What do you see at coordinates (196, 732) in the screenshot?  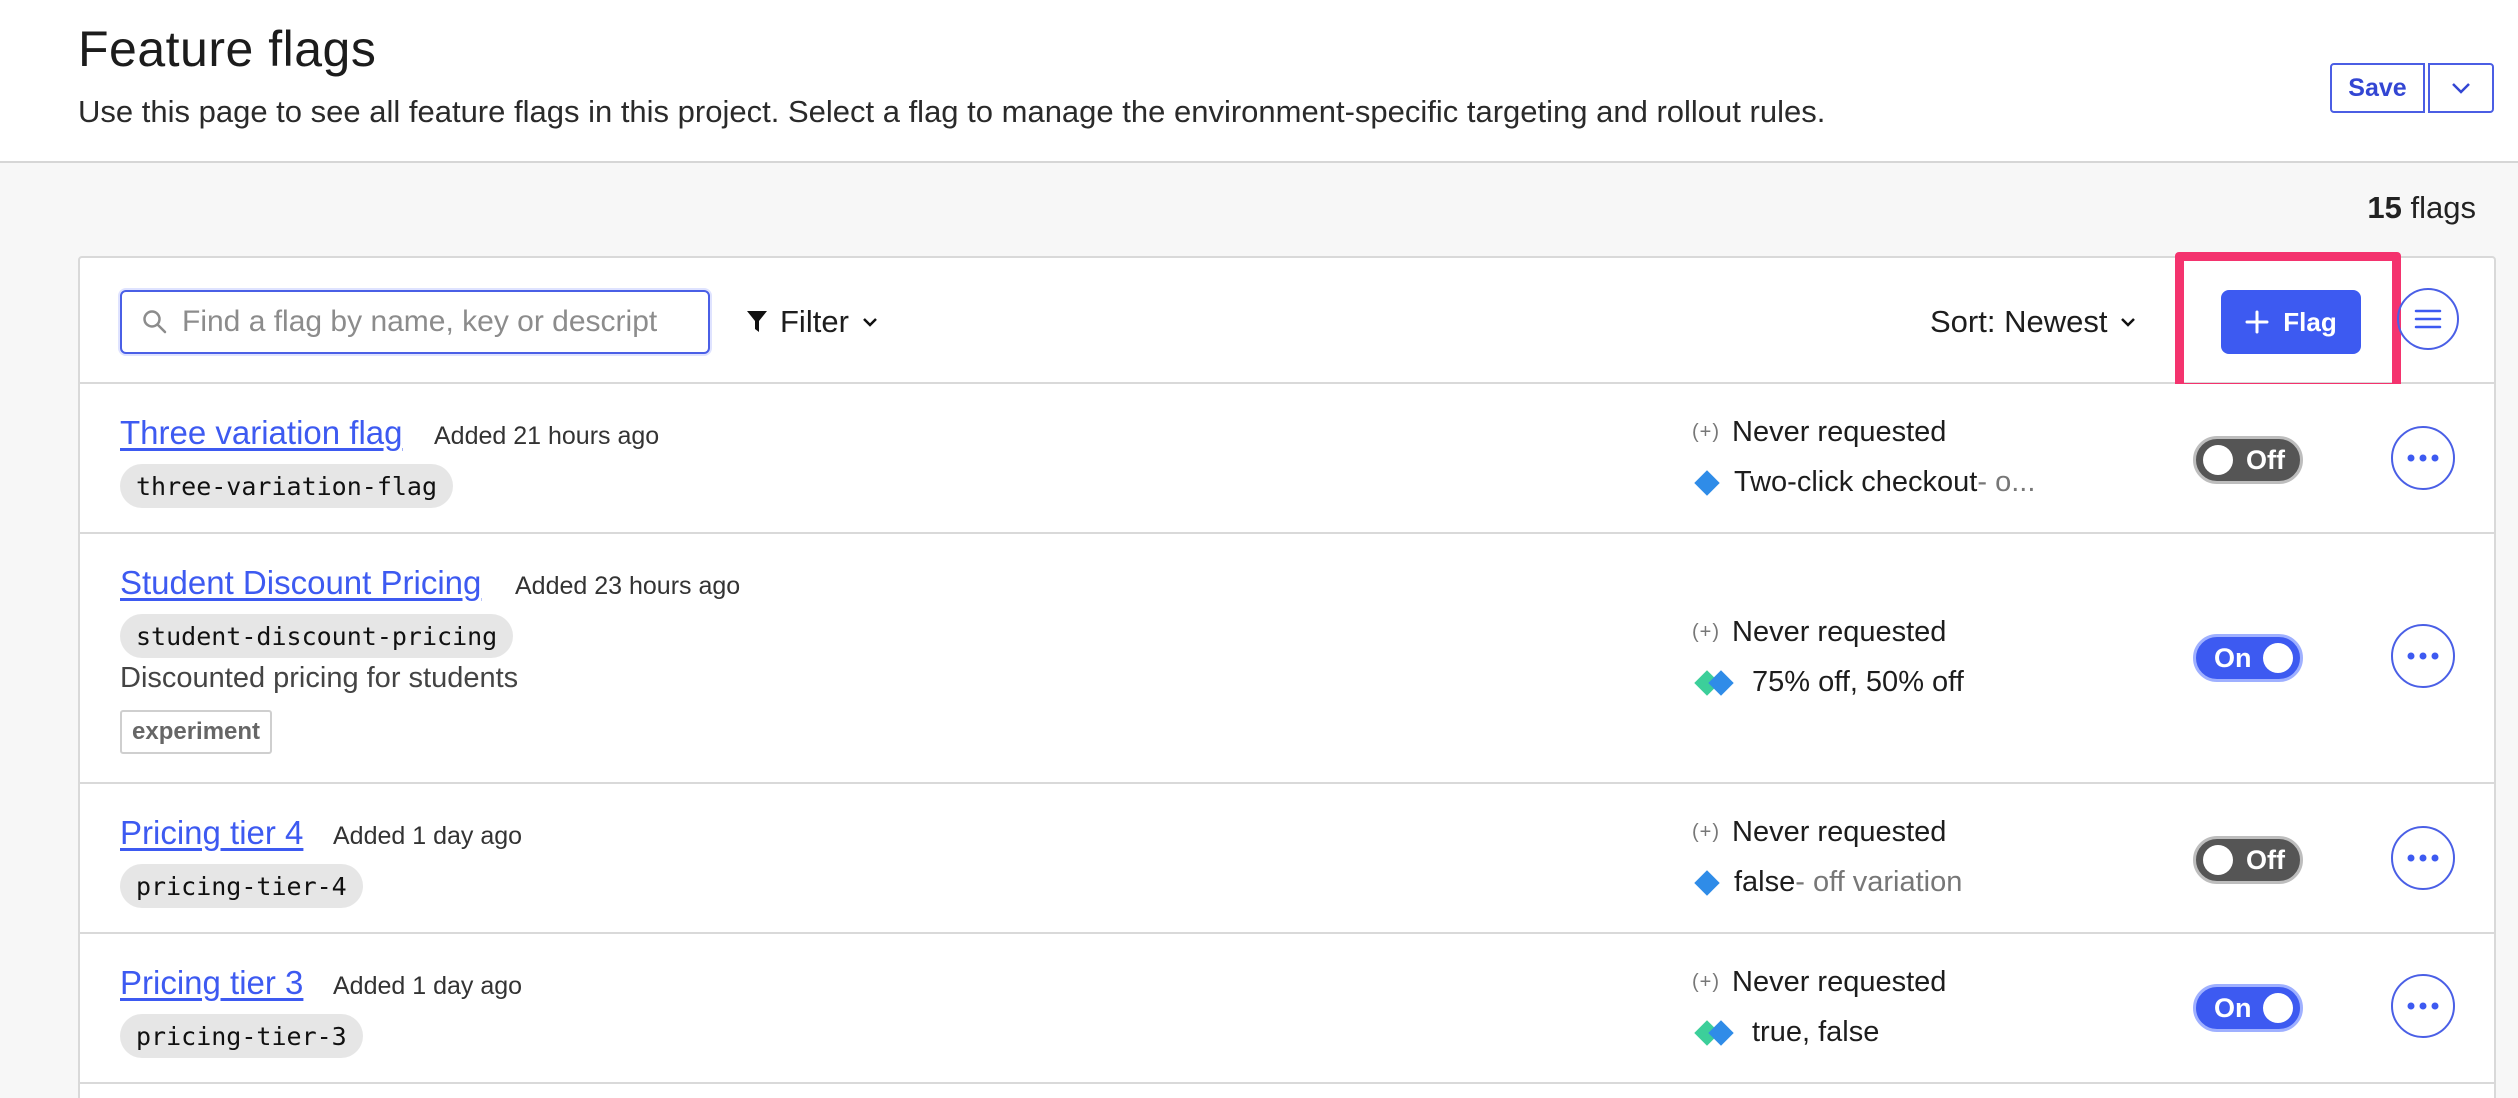 I see `flag-tag: experiment` at bounding box center [196, 732].